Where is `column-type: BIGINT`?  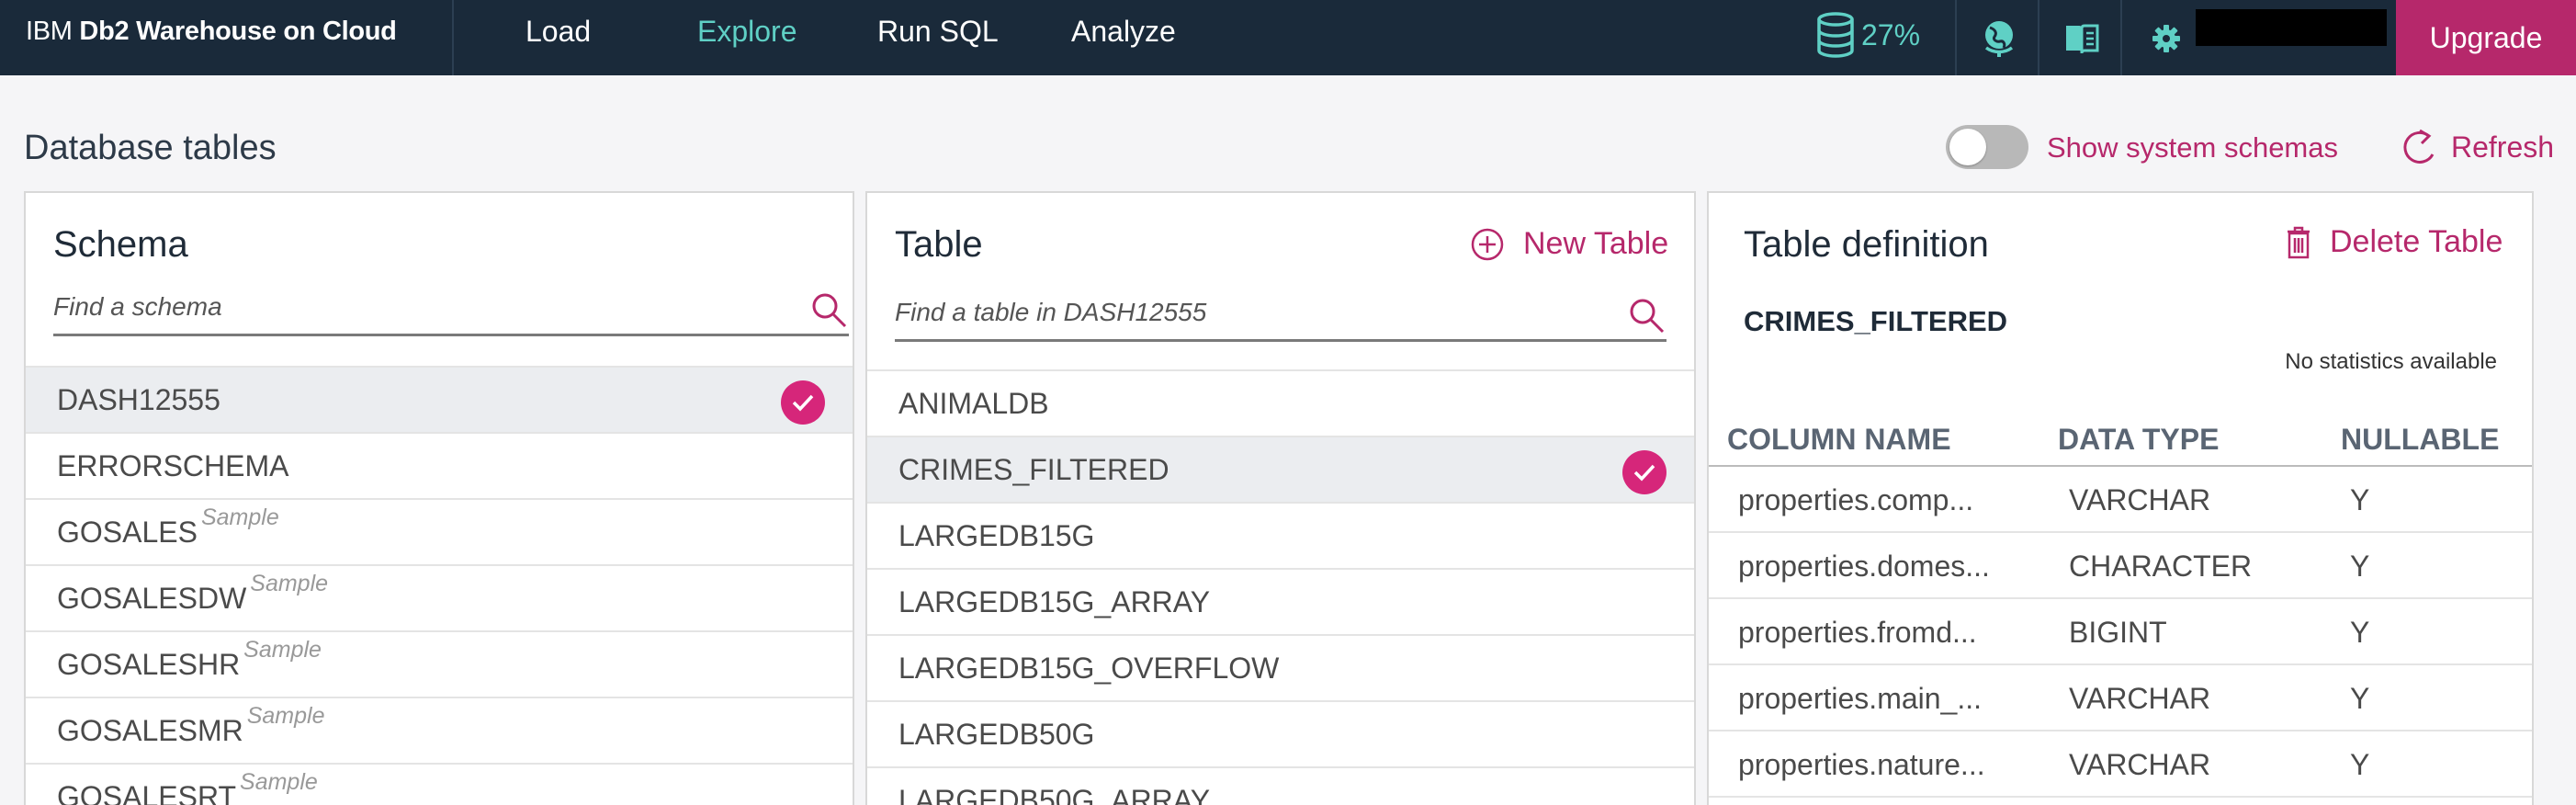
column-type: BIGINT is located at coordinates (2118, 632).